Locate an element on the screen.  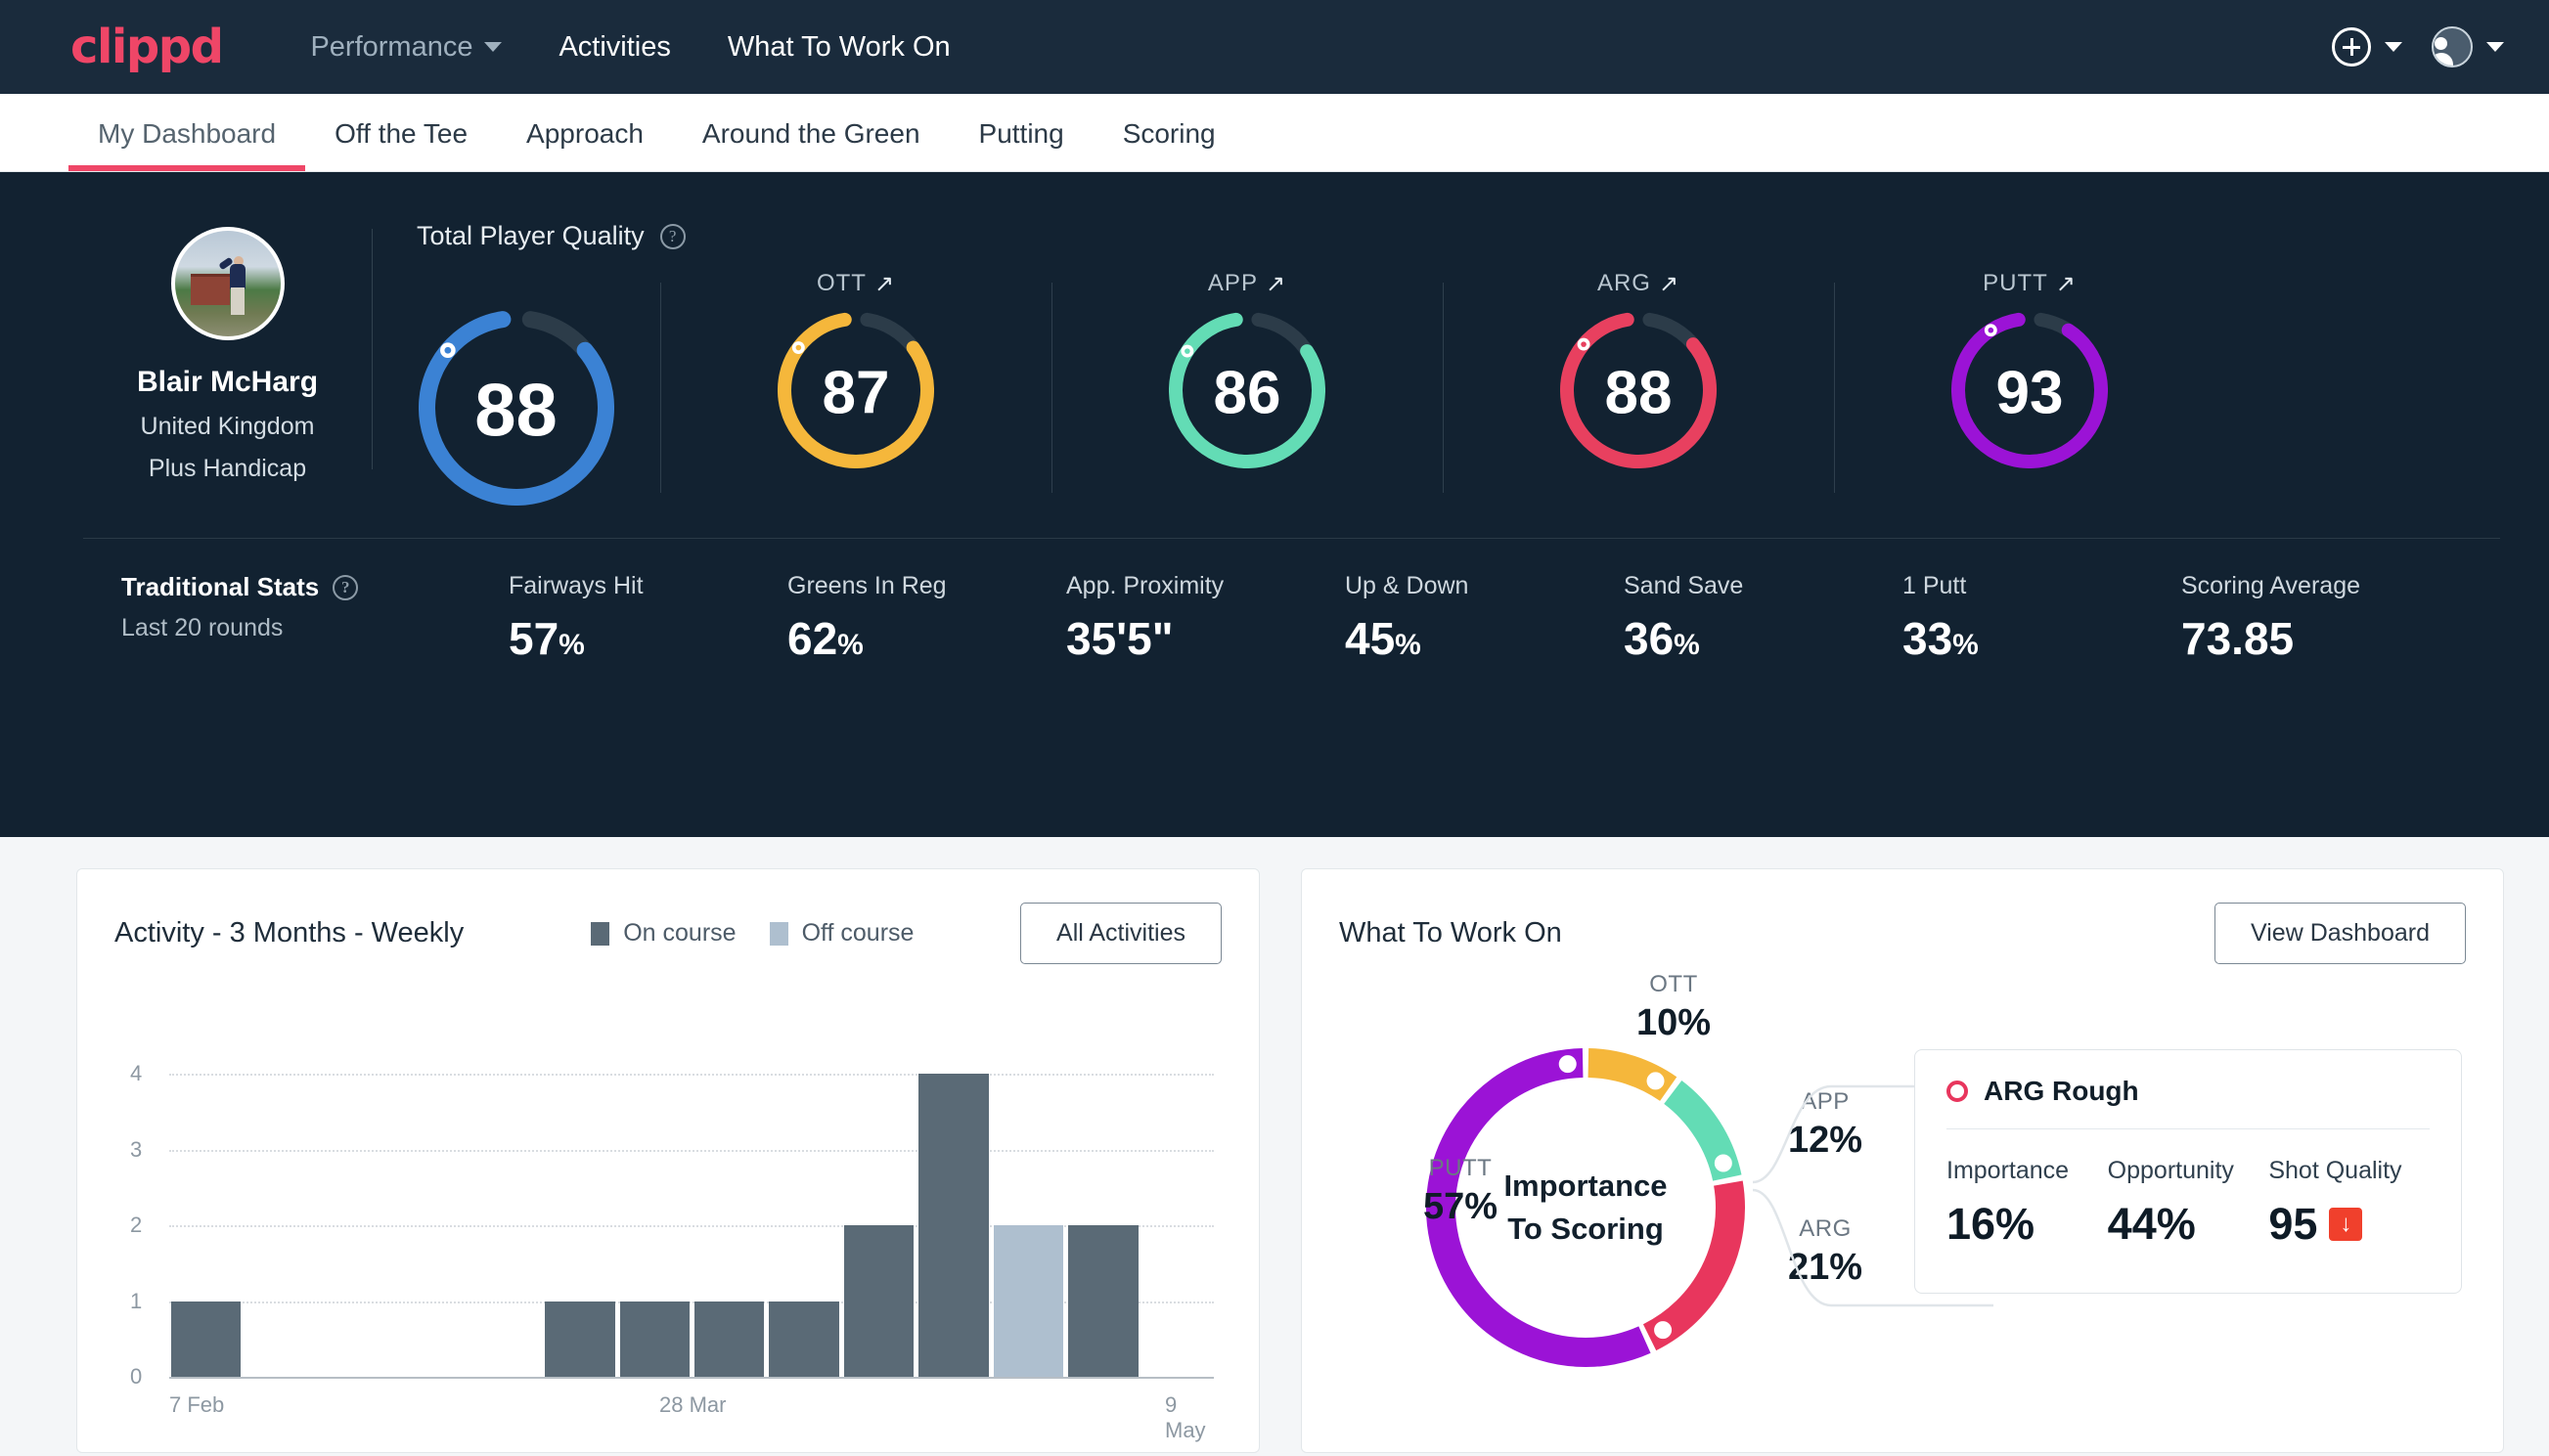
legend-on-course: On course is located at coordinates (664, 933).